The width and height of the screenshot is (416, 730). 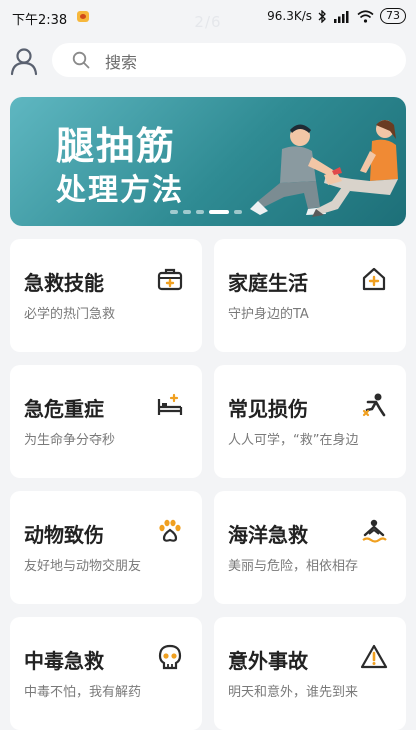 What do you see at coordinates (219, 212) in the screenshot?
I see `carousel-dot-active` at bounding box center [219, 212].